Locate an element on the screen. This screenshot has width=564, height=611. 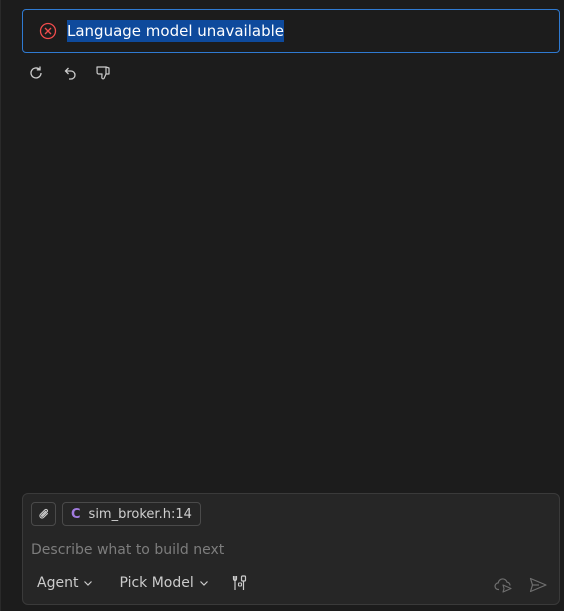
send-icon is located at coordinates (538, 585).